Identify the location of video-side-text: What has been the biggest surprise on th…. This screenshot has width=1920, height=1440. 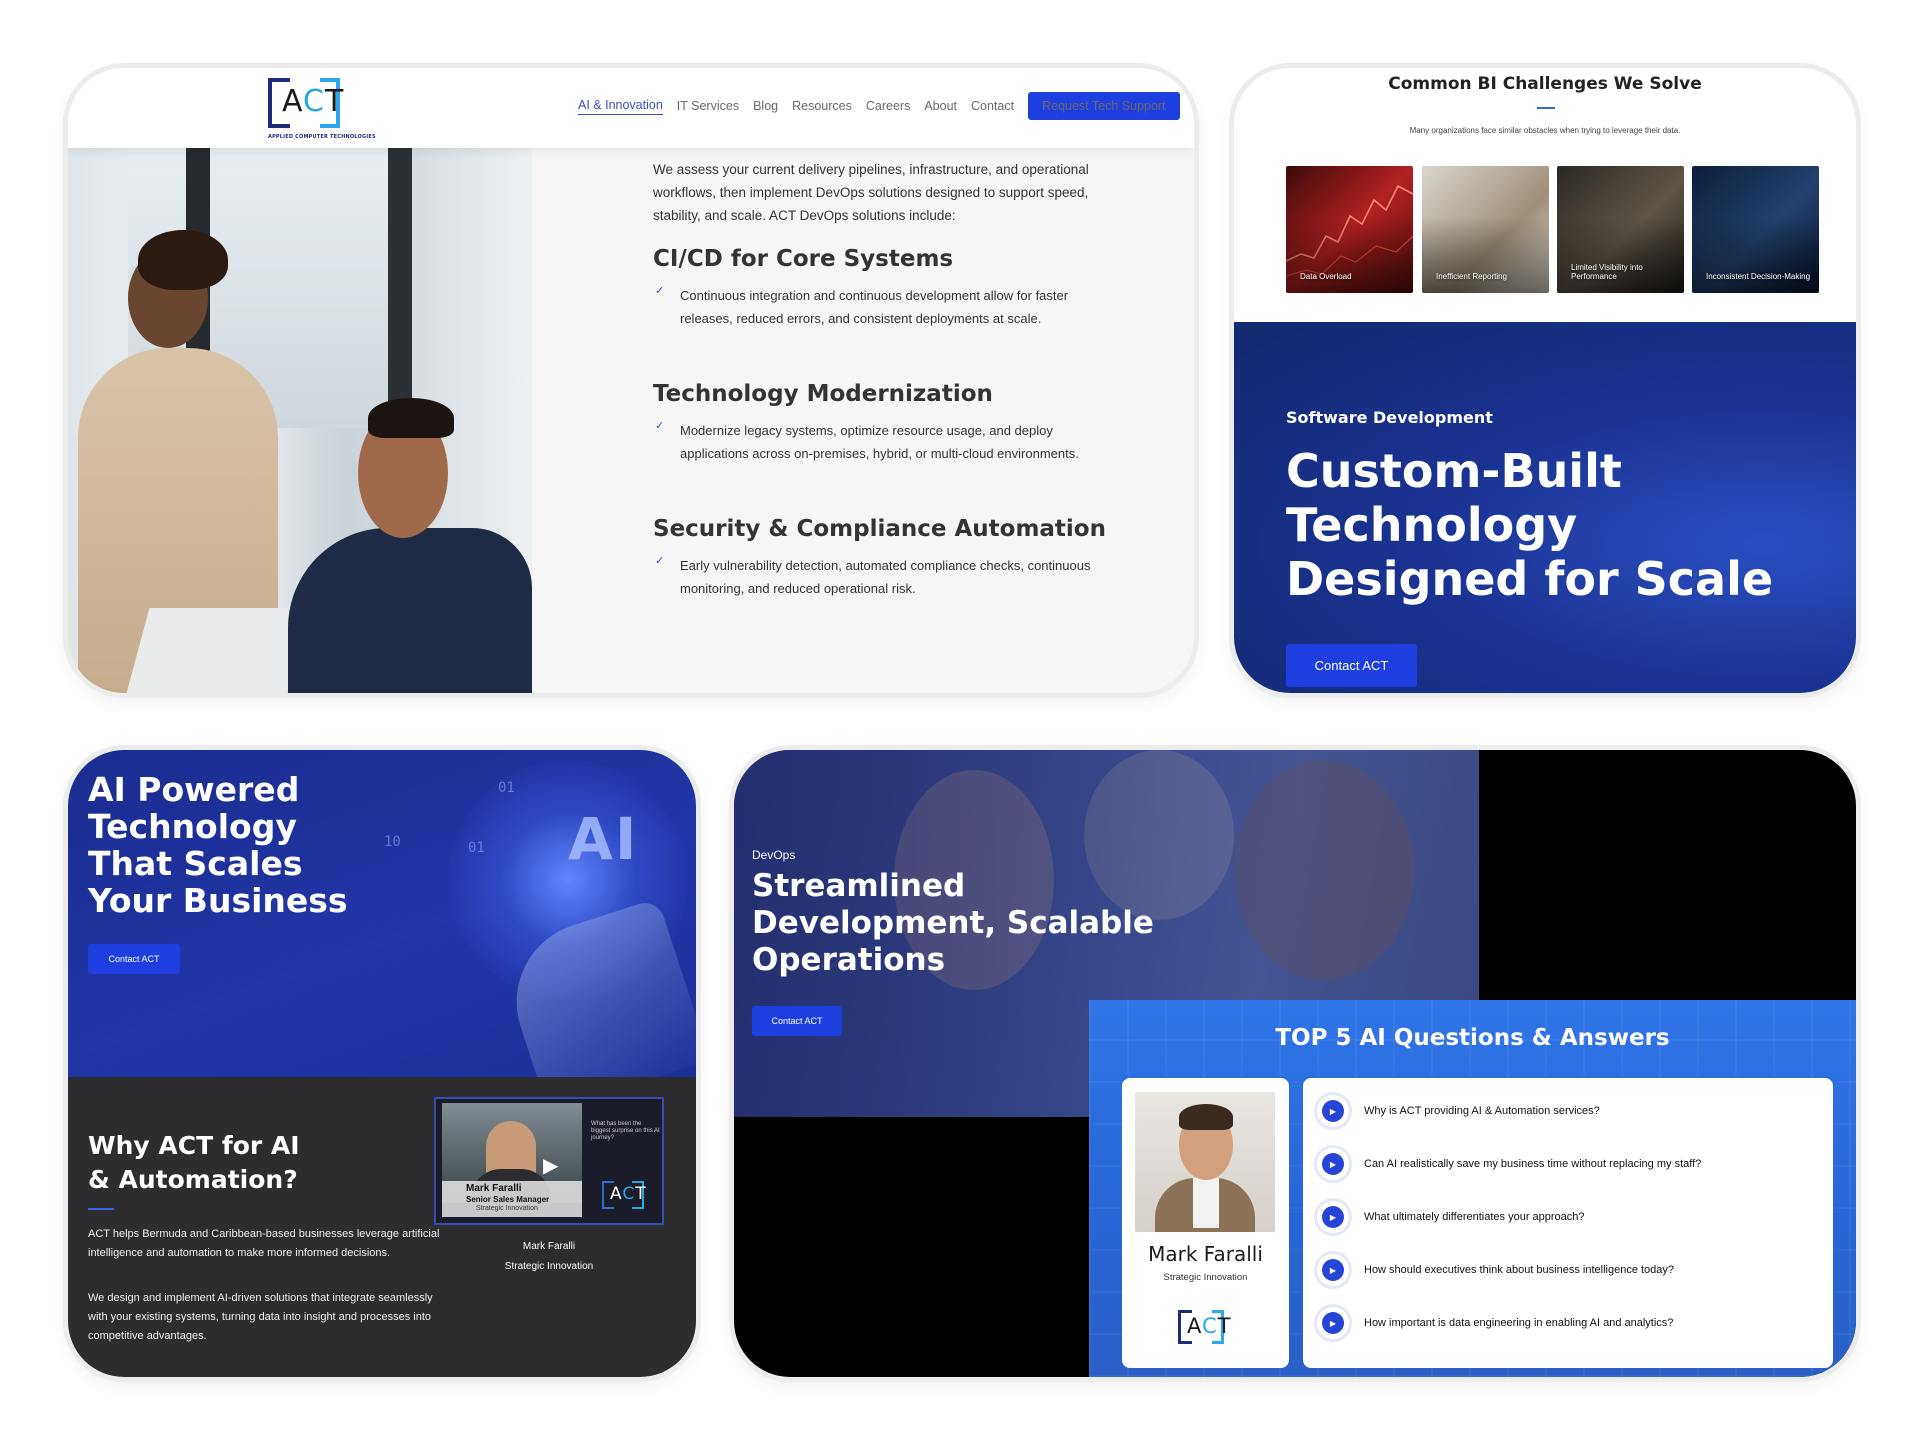
(625, 1131).